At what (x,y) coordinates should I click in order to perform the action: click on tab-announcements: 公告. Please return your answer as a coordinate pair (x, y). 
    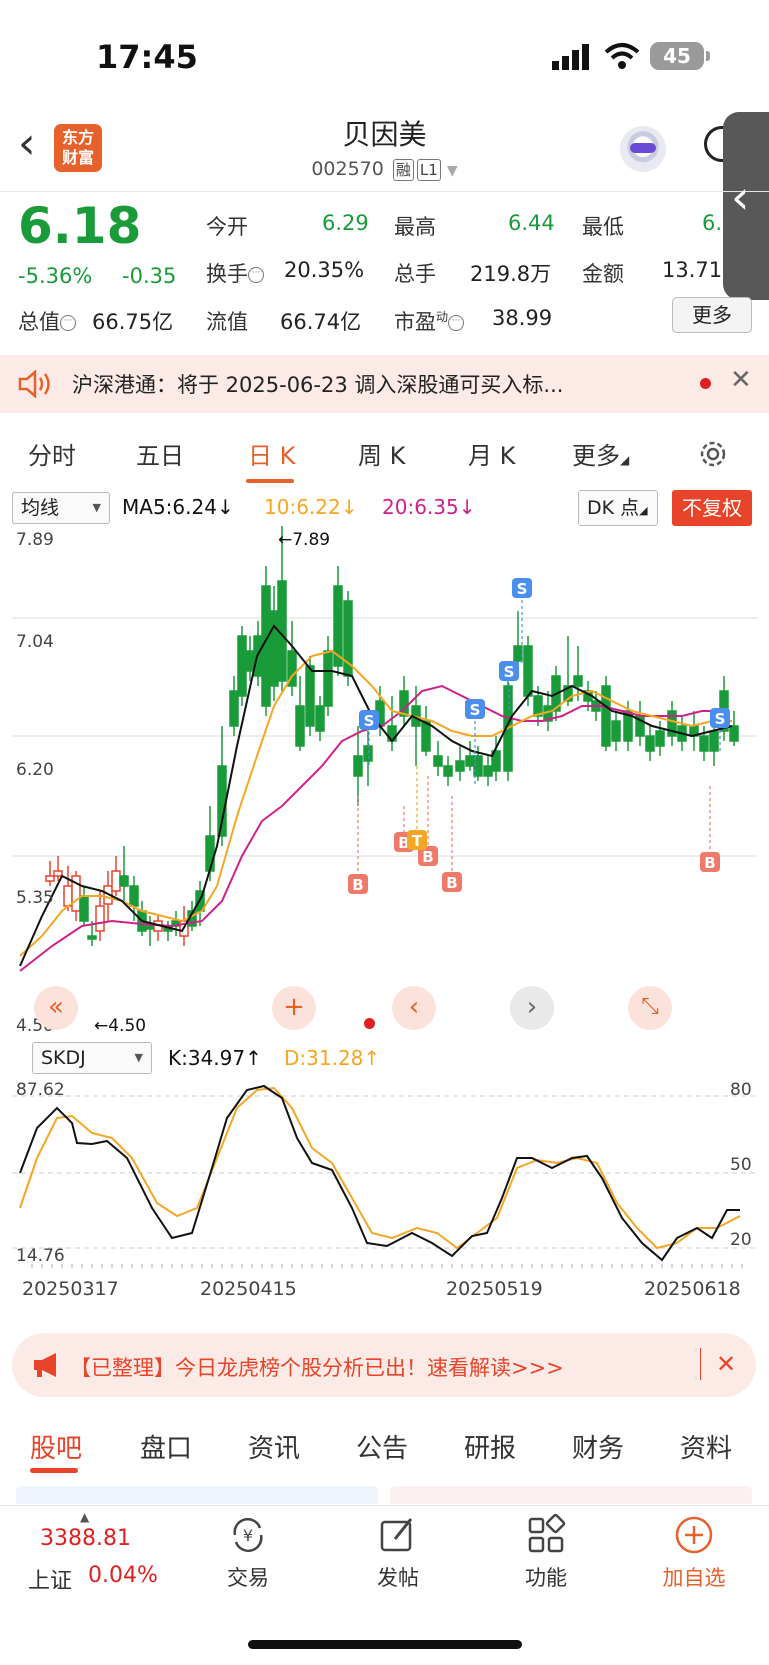
    Looking at the image, I should click on (382, 1446).